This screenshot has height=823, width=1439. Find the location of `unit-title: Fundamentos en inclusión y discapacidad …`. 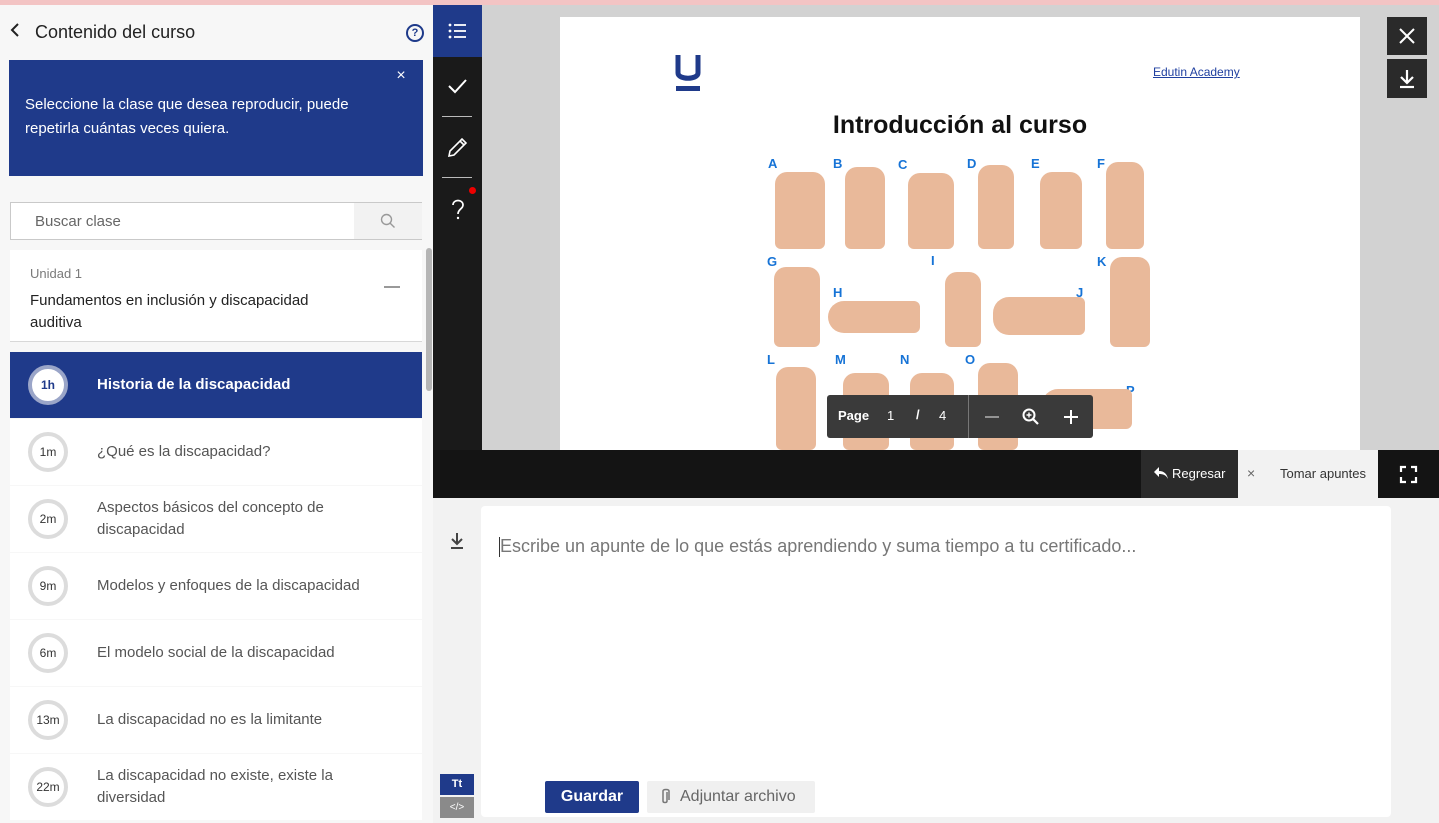

unit-title: Fundamentos en inclusión y discapacidad … is located at coordinates (169, 311).